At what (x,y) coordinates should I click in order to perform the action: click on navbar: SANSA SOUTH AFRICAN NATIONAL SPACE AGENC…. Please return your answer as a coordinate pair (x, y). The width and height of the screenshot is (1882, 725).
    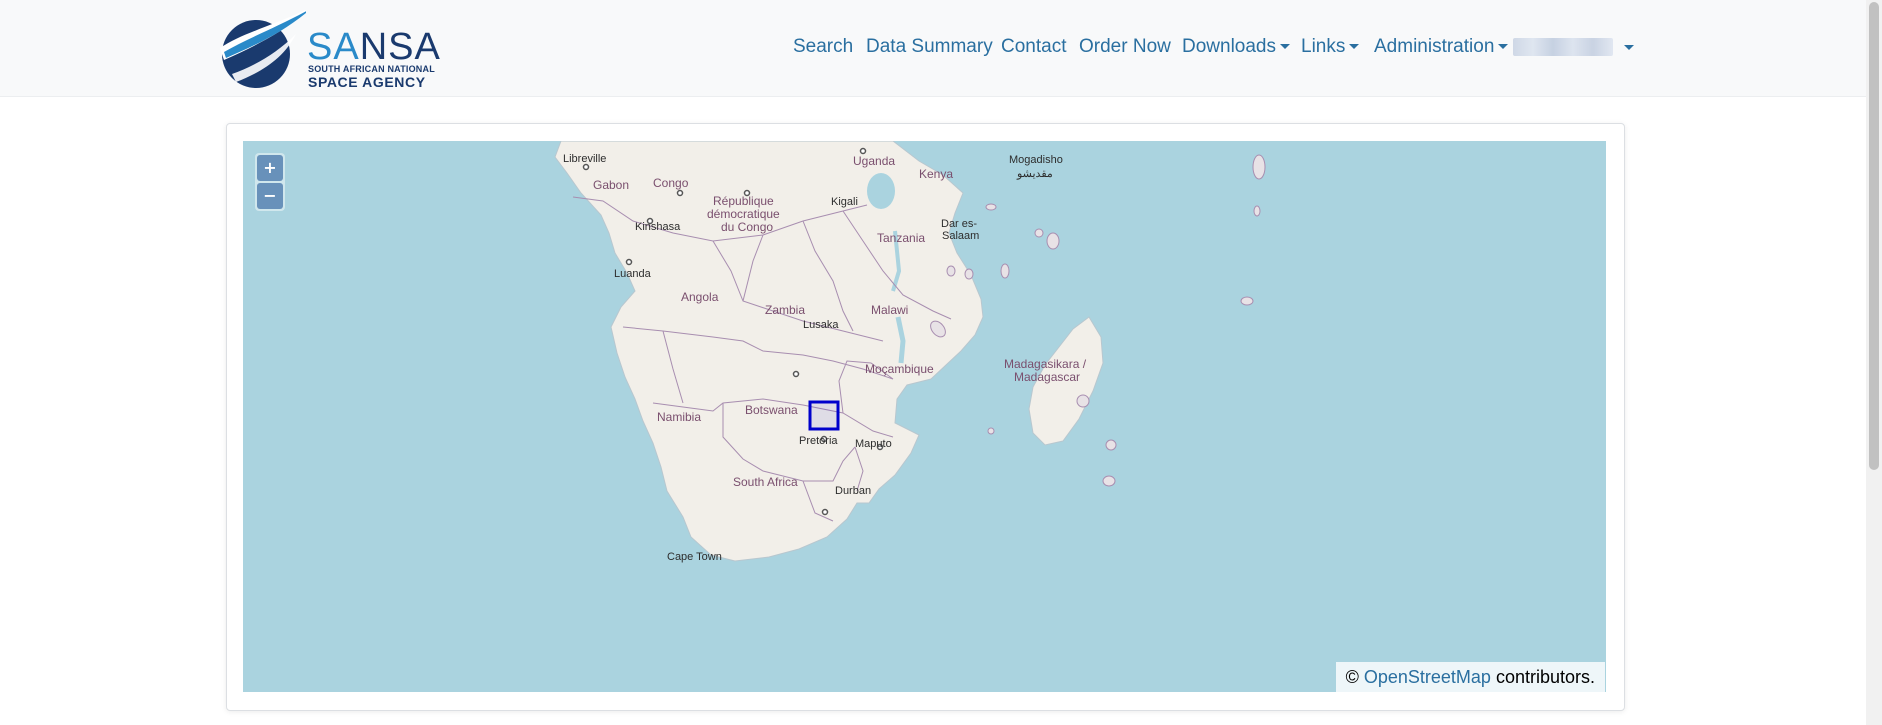
    Looking at the image, I should click on (941, 48).